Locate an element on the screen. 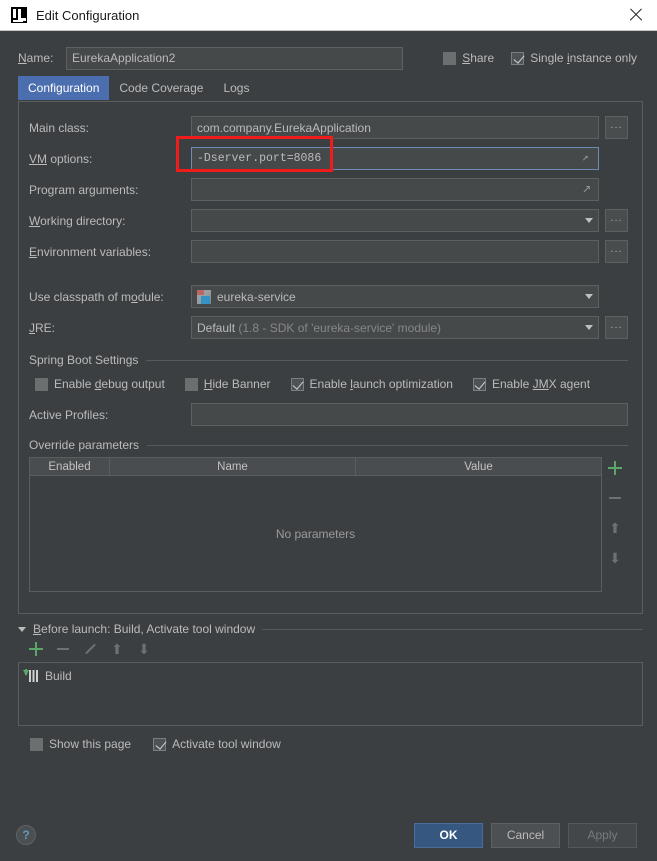 The height and width of the screenshot is (861, 657). enable-debug-output-label: Enable debug output is located at coordinates (109, 384).